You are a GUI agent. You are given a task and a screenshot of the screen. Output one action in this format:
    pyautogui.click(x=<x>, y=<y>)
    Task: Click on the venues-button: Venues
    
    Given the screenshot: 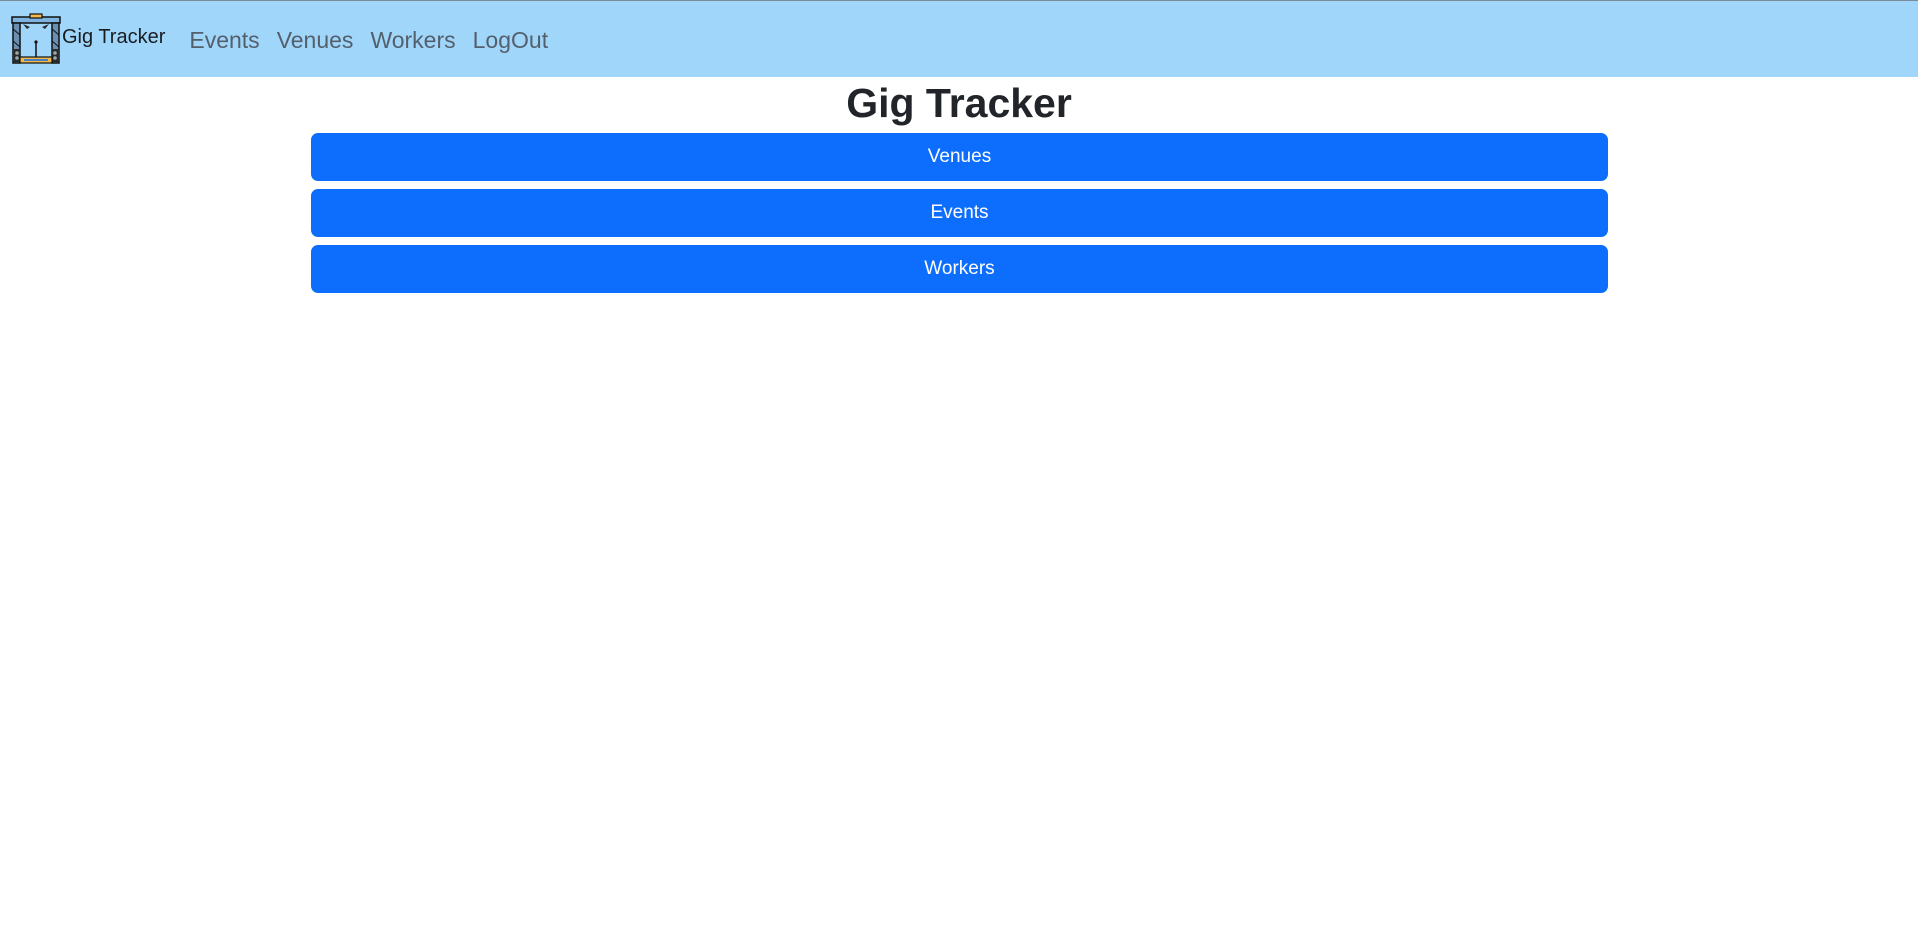 What is the action you would take?
    pyautogui.click(x=959, y=157)
    